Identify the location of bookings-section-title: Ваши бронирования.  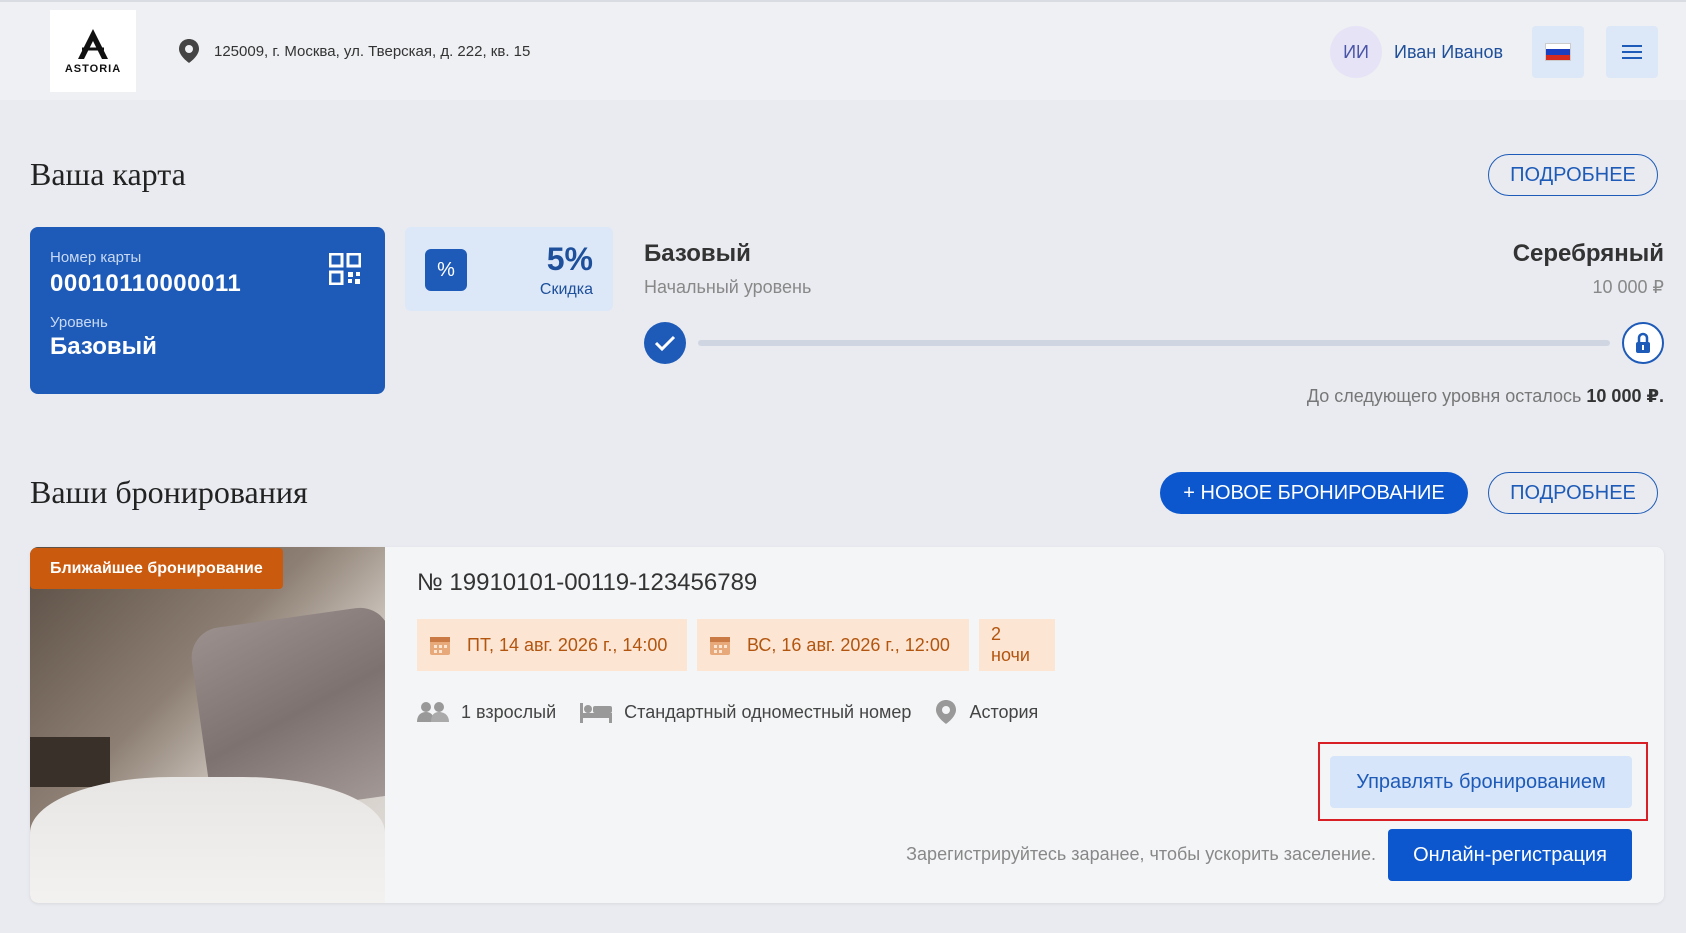
(169, 492).